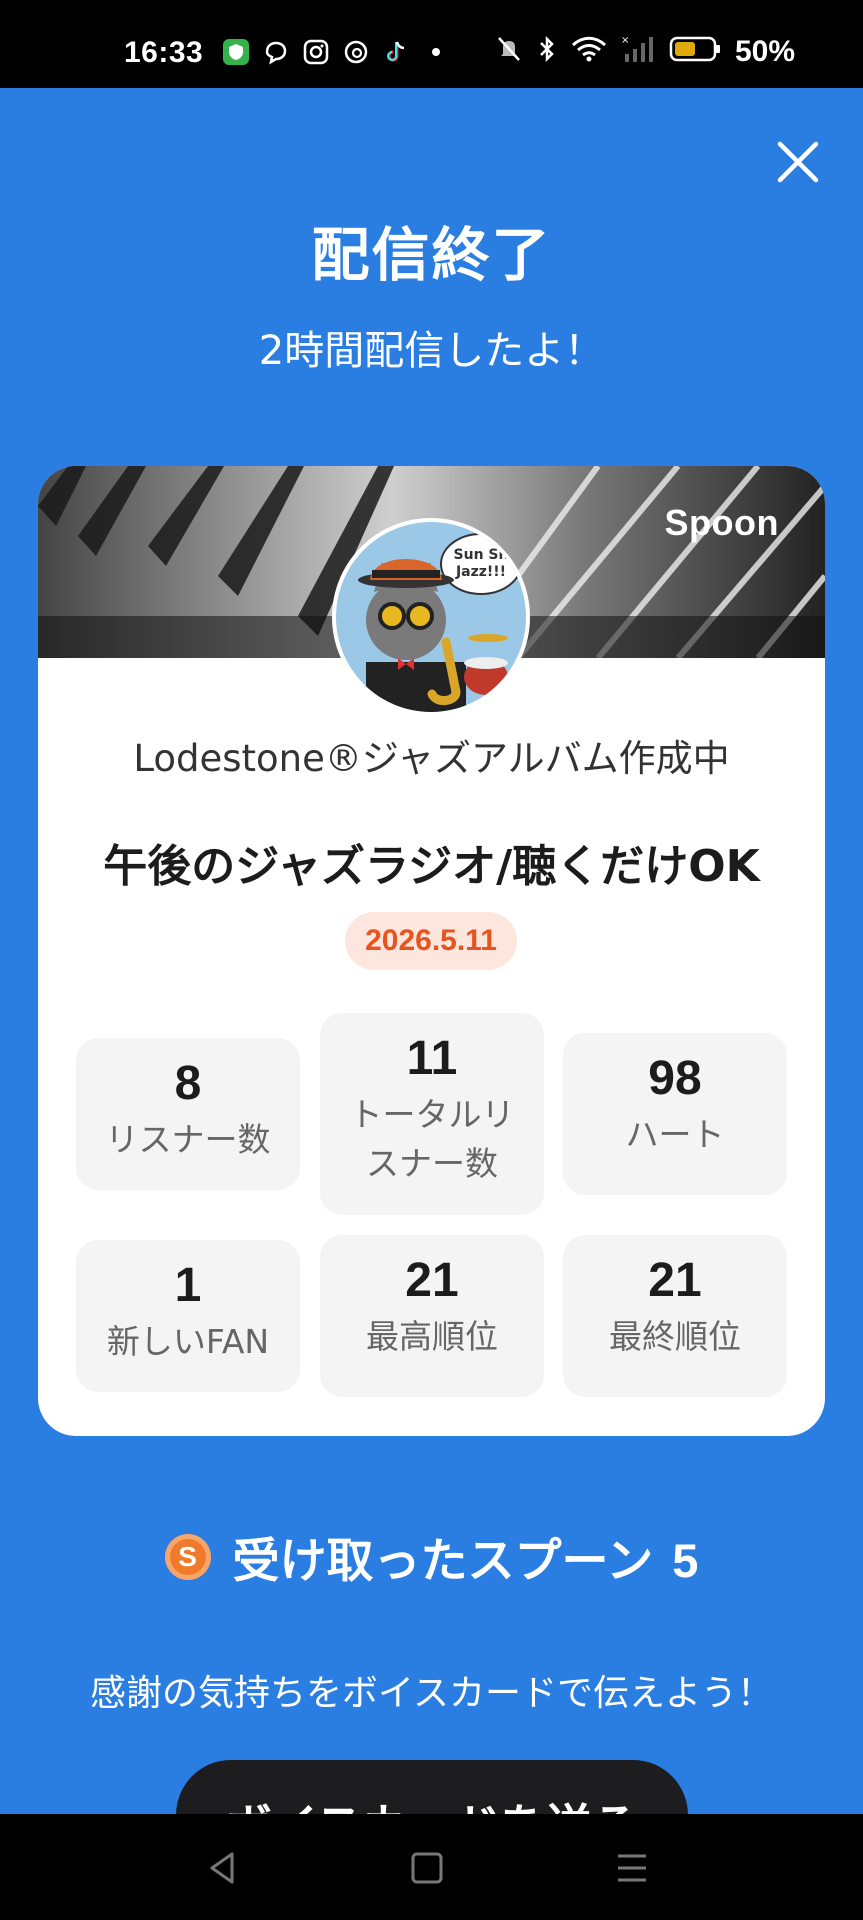 The width and height of the screenshot is (863, 1920). What do you see at coordinates (638, 51) in the screenshot?
I see `signal-icon: ×` at bounding box center [638, 51].